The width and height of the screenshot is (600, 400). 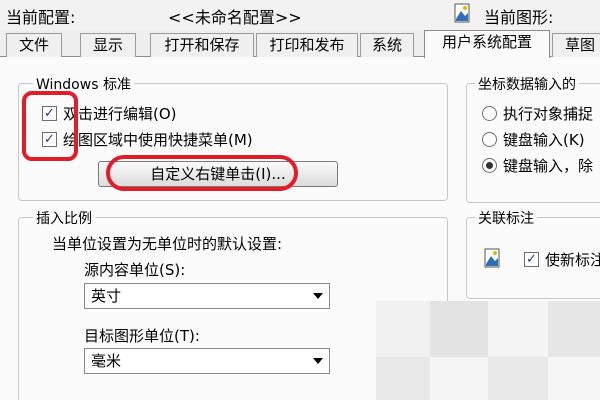 What do you see at coordinates (83, 84) in the screenshot?
I see `windows-standard-legend: Windows 标准` at bounding box center [83, 84].